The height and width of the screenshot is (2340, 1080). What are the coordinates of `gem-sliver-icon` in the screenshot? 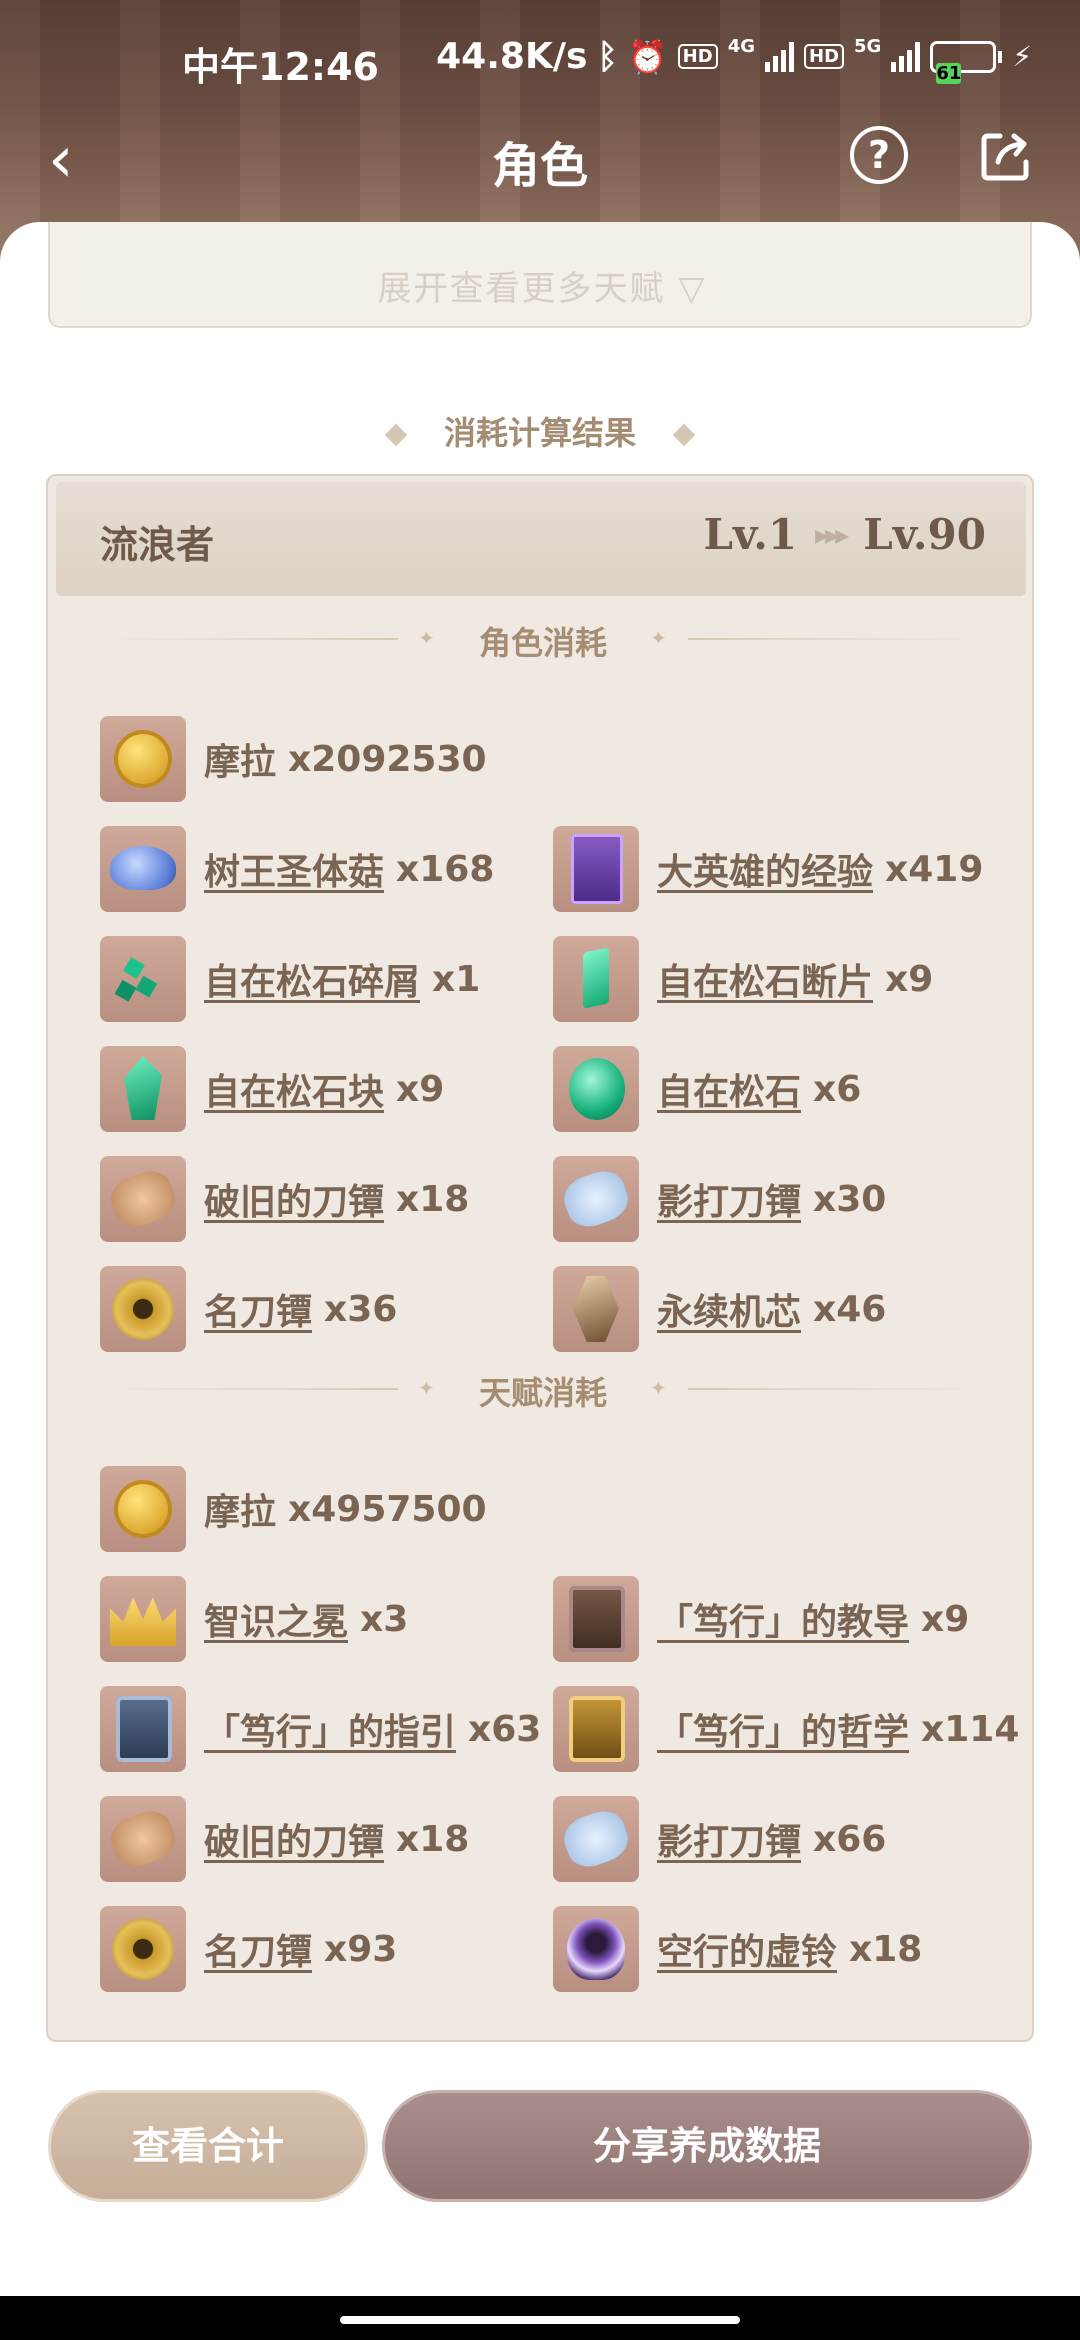 It's located at (143, 979).